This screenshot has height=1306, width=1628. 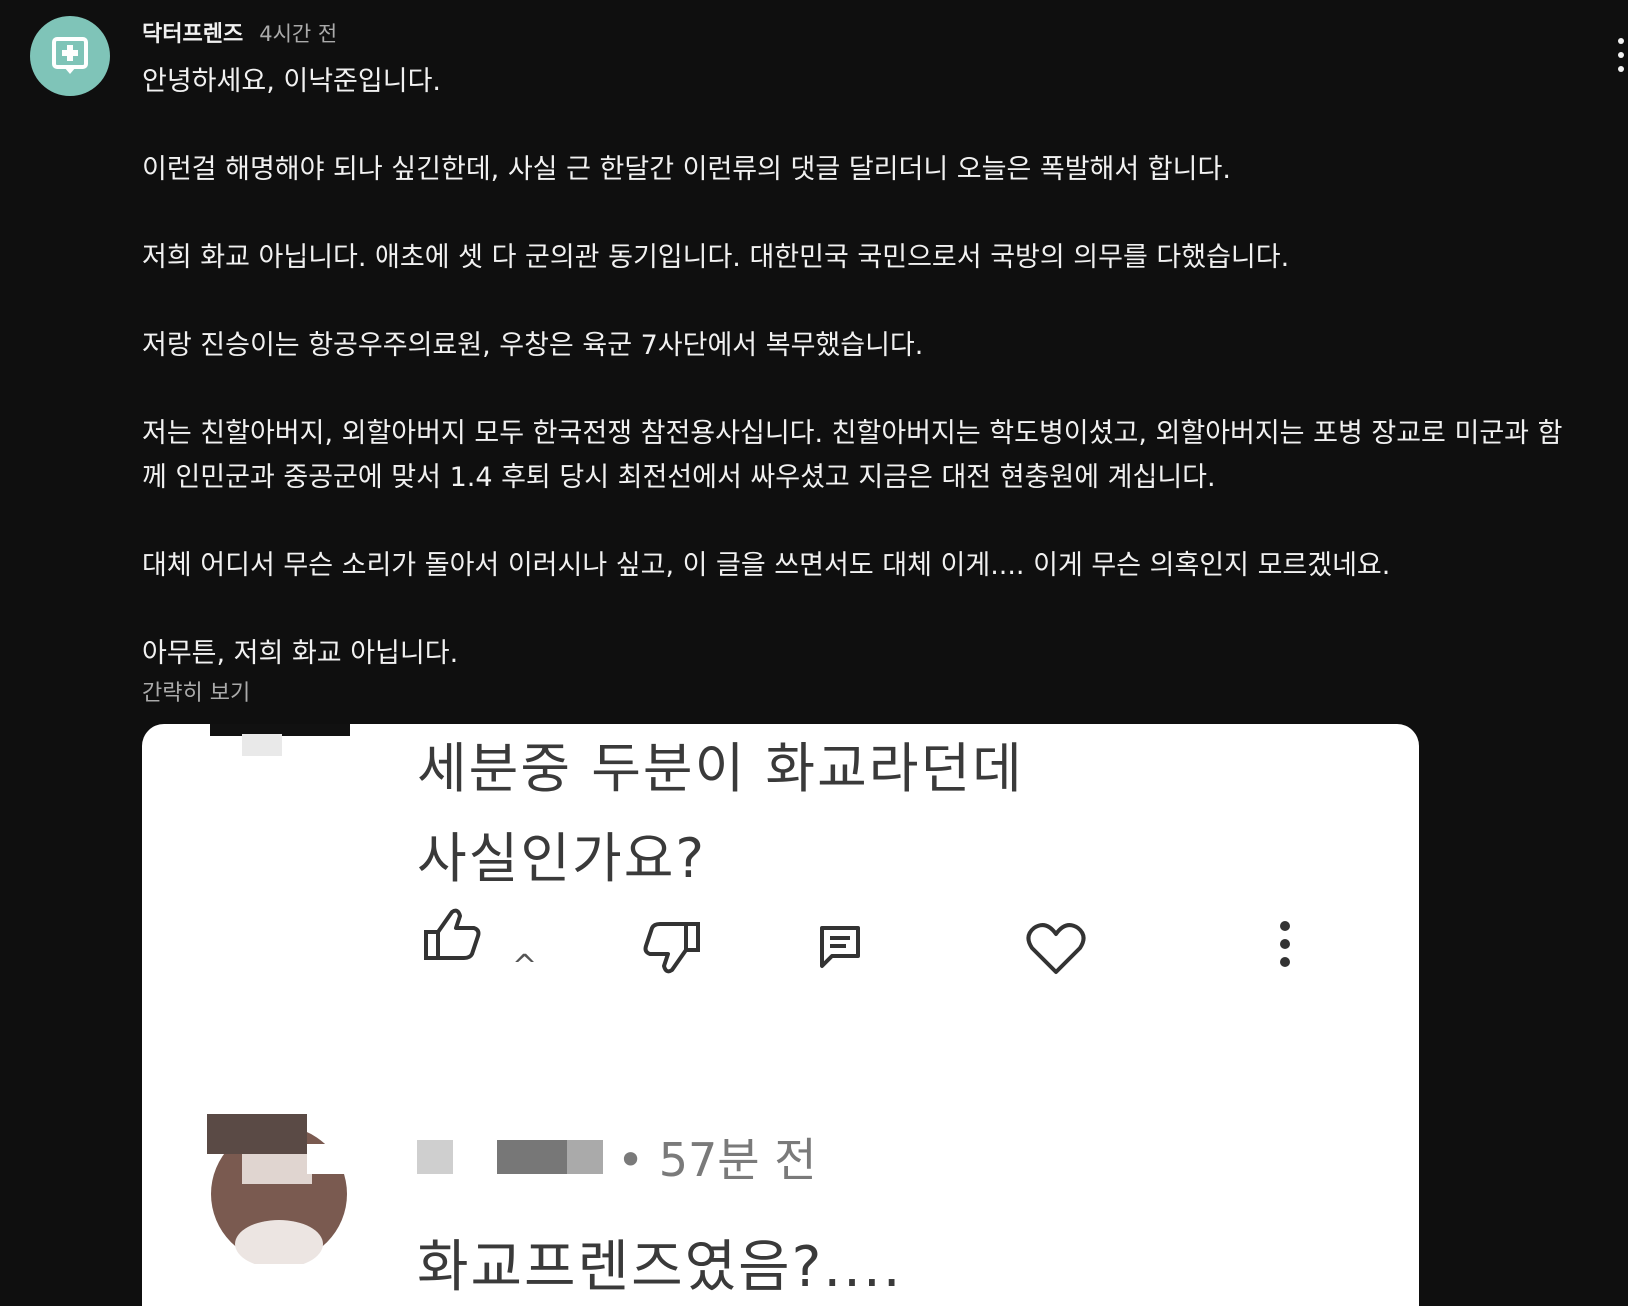 What do you see at coordinates (671, 948) in the screenshot?
I see `thumbs-down-icon` at bounding box center [671, 948].